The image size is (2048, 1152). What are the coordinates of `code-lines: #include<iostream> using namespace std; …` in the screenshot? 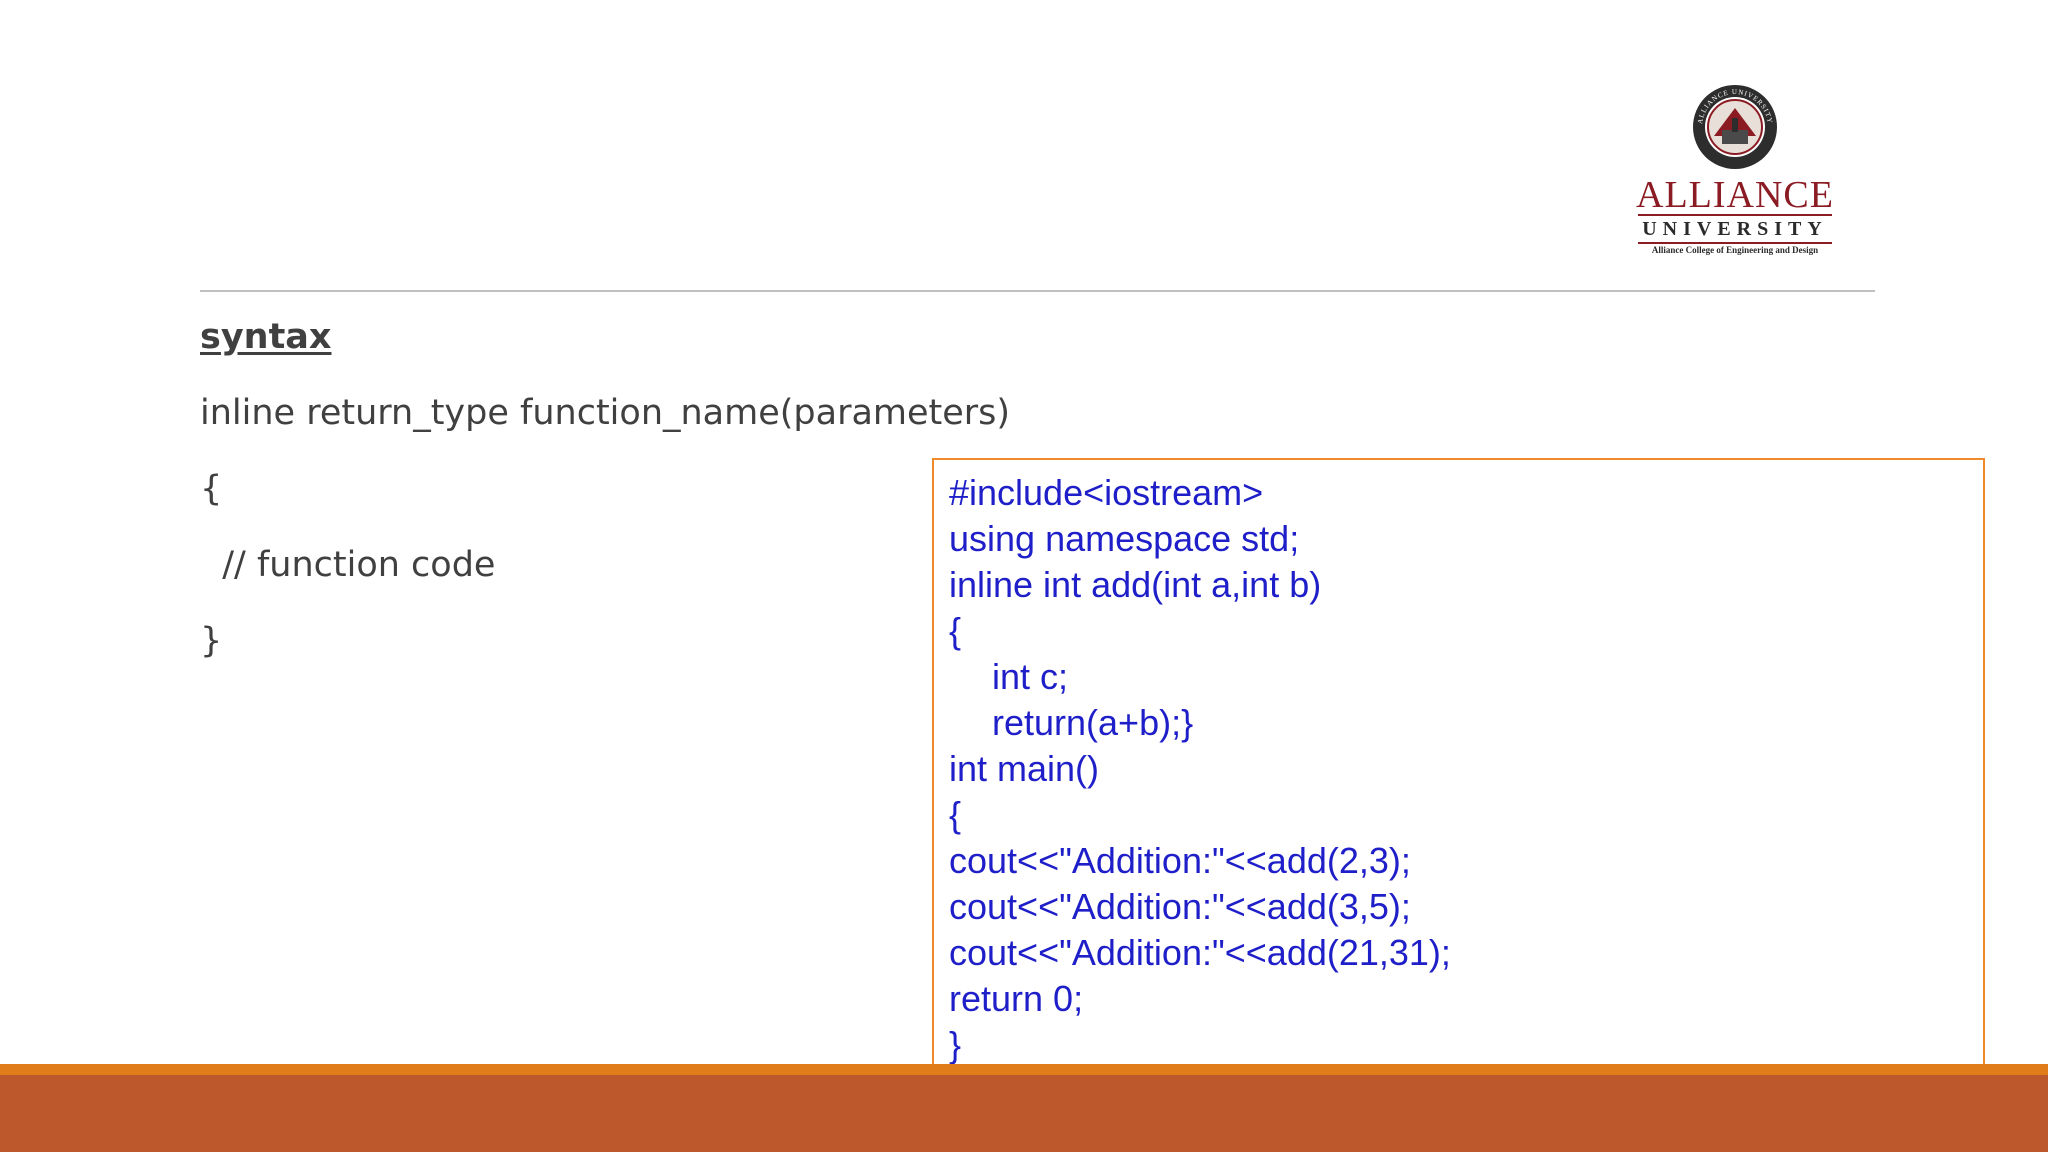 It's located at (1200, 769).